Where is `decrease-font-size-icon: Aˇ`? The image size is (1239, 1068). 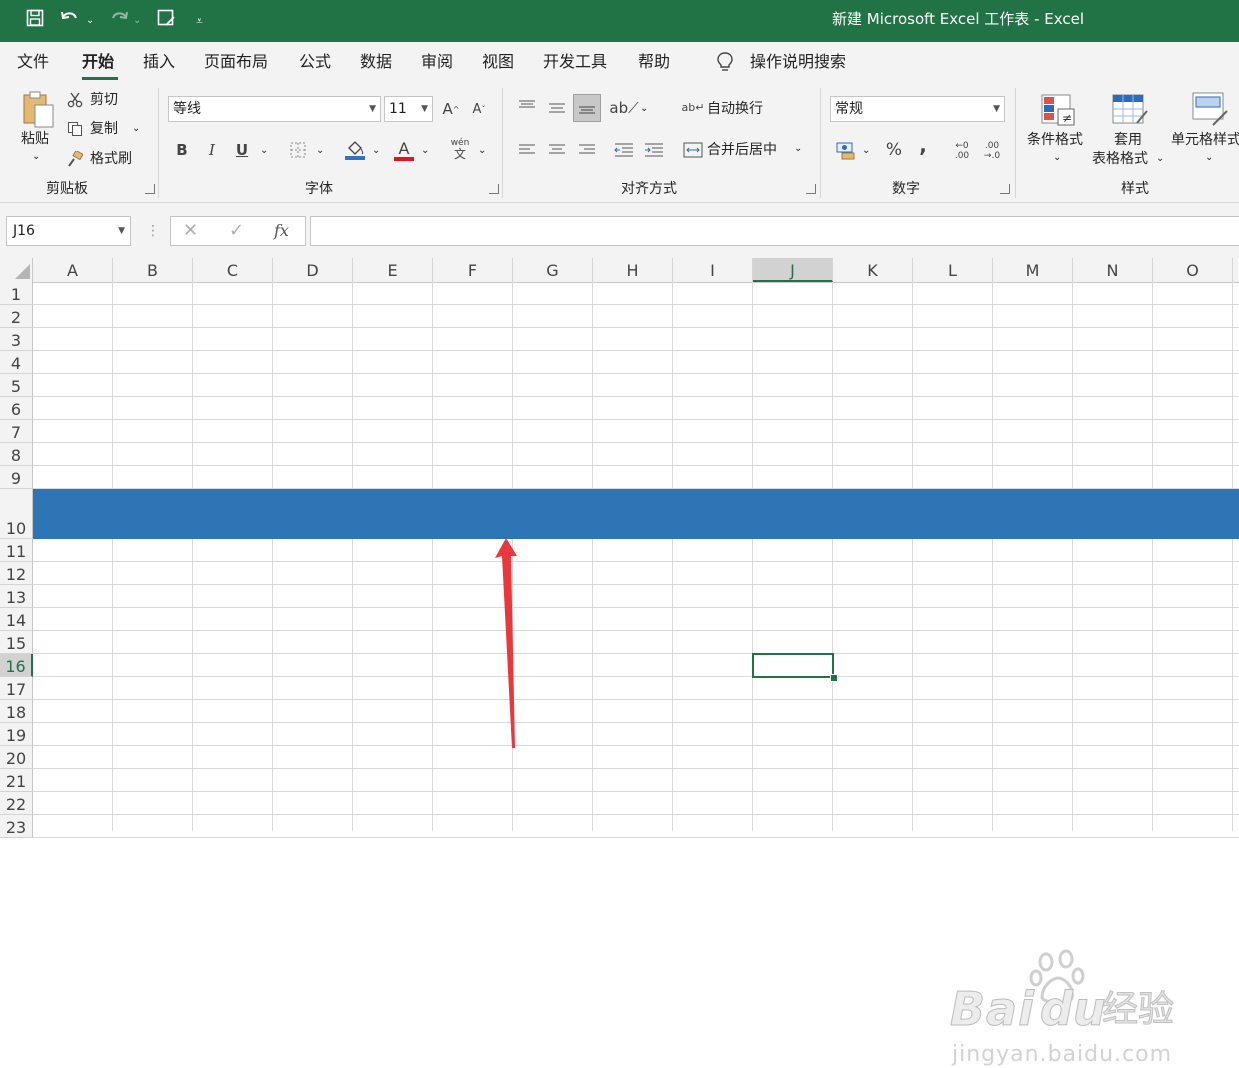 decrease-font-size-icon: Aˇ is located at coordinates (479, 109).